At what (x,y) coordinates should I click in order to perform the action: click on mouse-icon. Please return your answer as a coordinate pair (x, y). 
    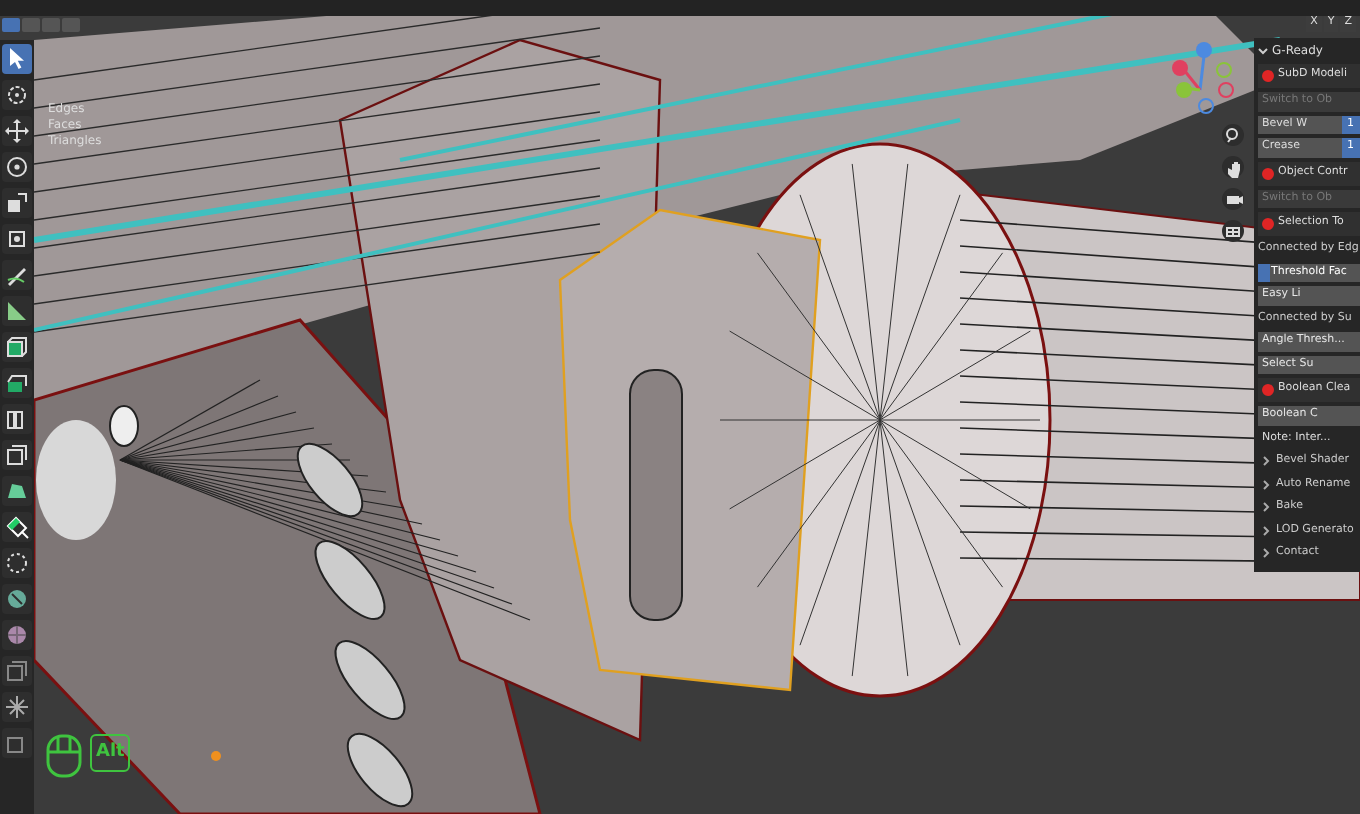
    Looking at the image, I should click on (64, 756).